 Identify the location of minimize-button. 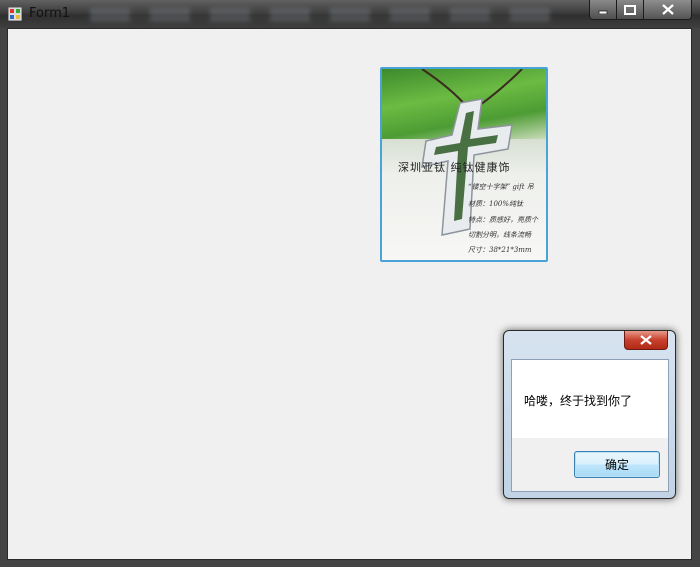
(603, 10).